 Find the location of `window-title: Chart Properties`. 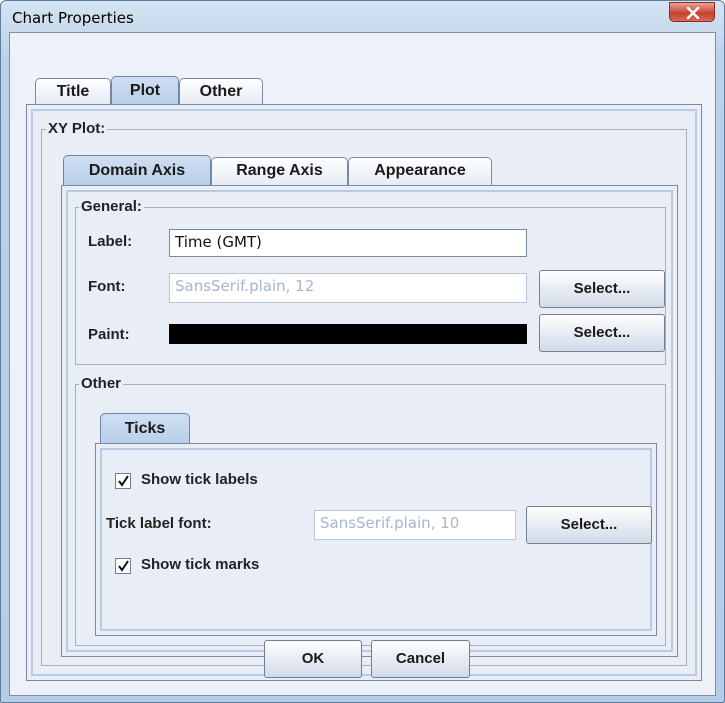

window-title: Chart Properties is located at coordinates (73, 18).